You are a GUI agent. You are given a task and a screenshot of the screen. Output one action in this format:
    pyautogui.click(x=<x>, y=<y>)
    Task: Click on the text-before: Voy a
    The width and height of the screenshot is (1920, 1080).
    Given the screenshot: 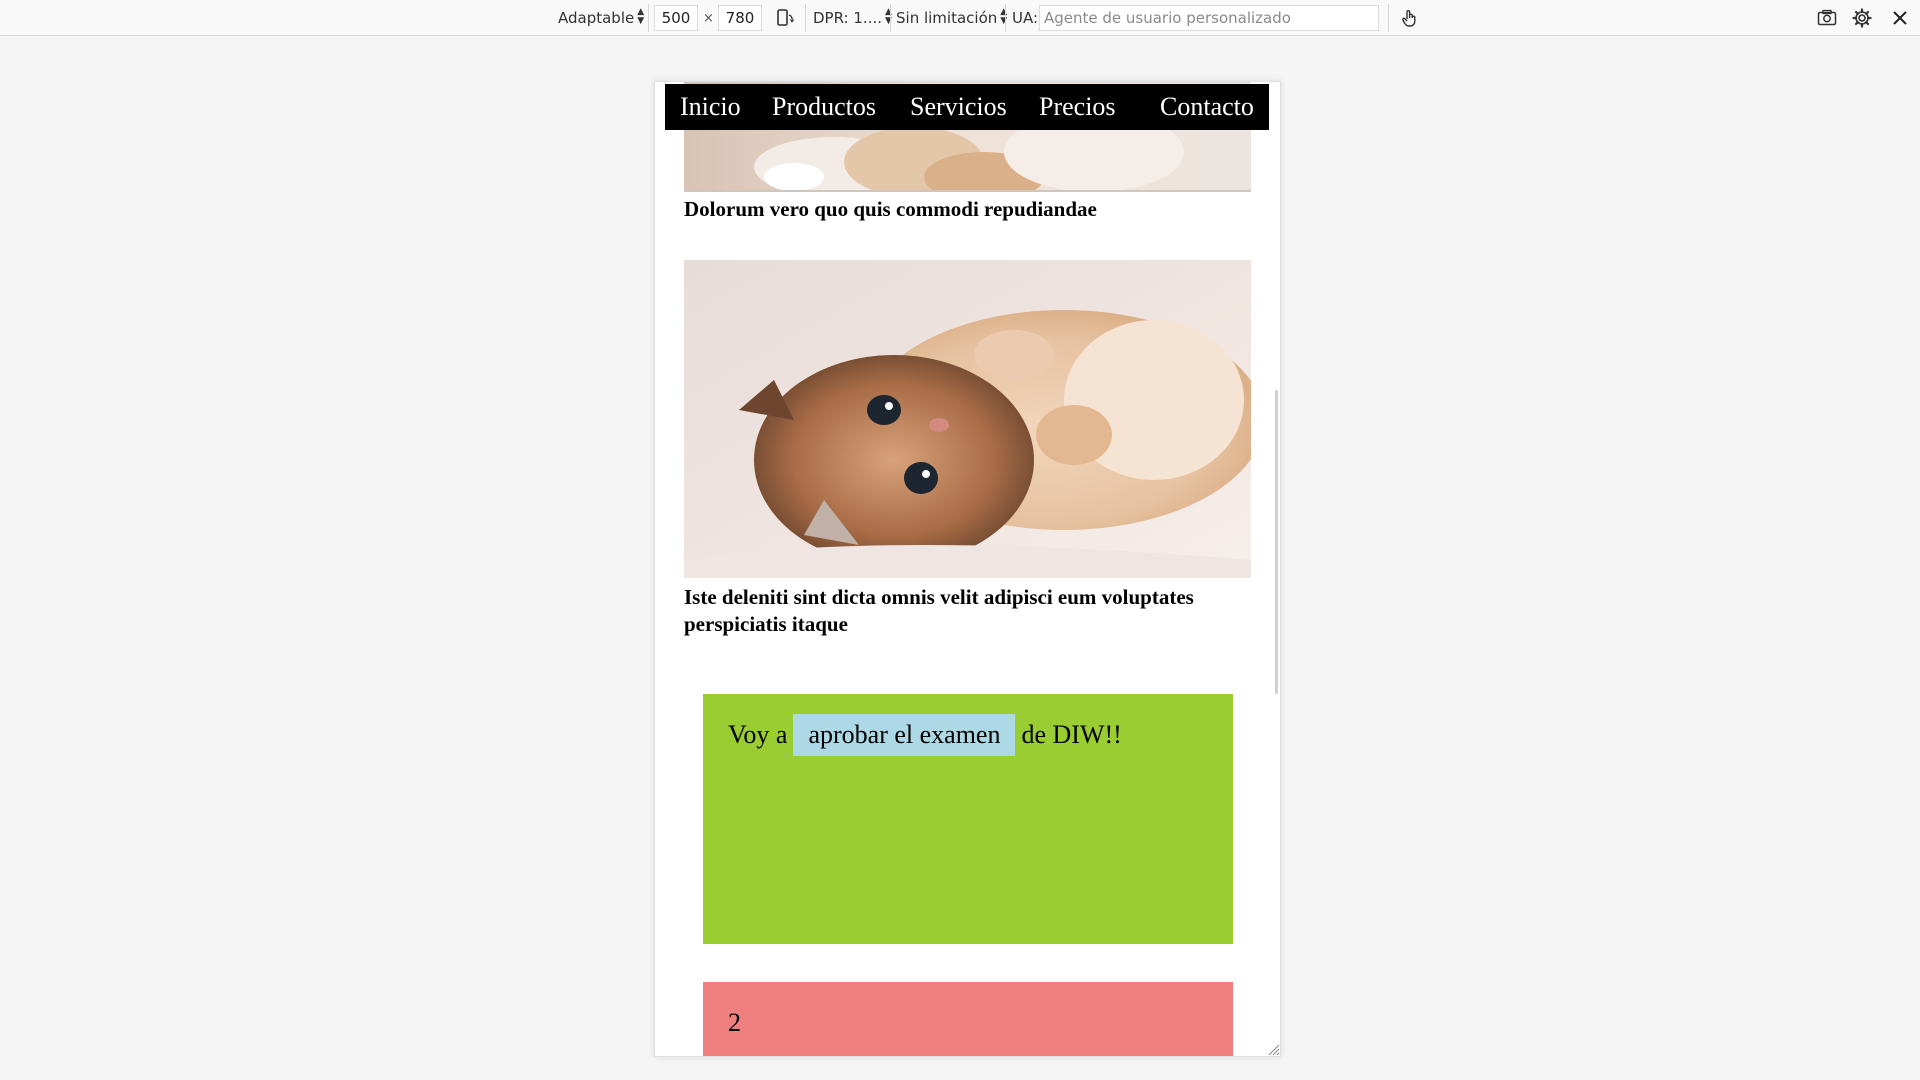 What is the action you would take?
    pyautogui.click(x=758, y=734)
    